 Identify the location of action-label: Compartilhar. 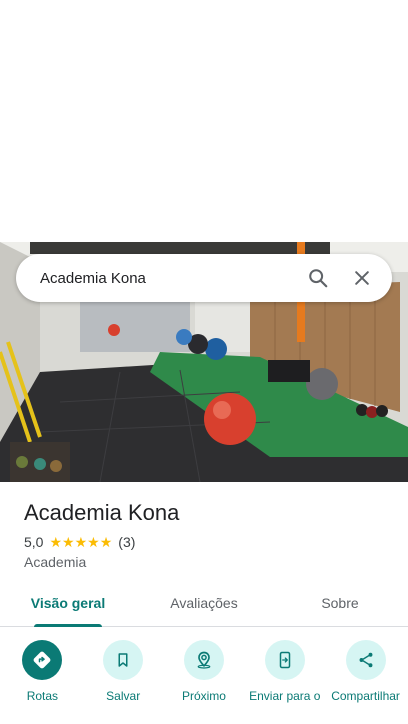
(365, 696).